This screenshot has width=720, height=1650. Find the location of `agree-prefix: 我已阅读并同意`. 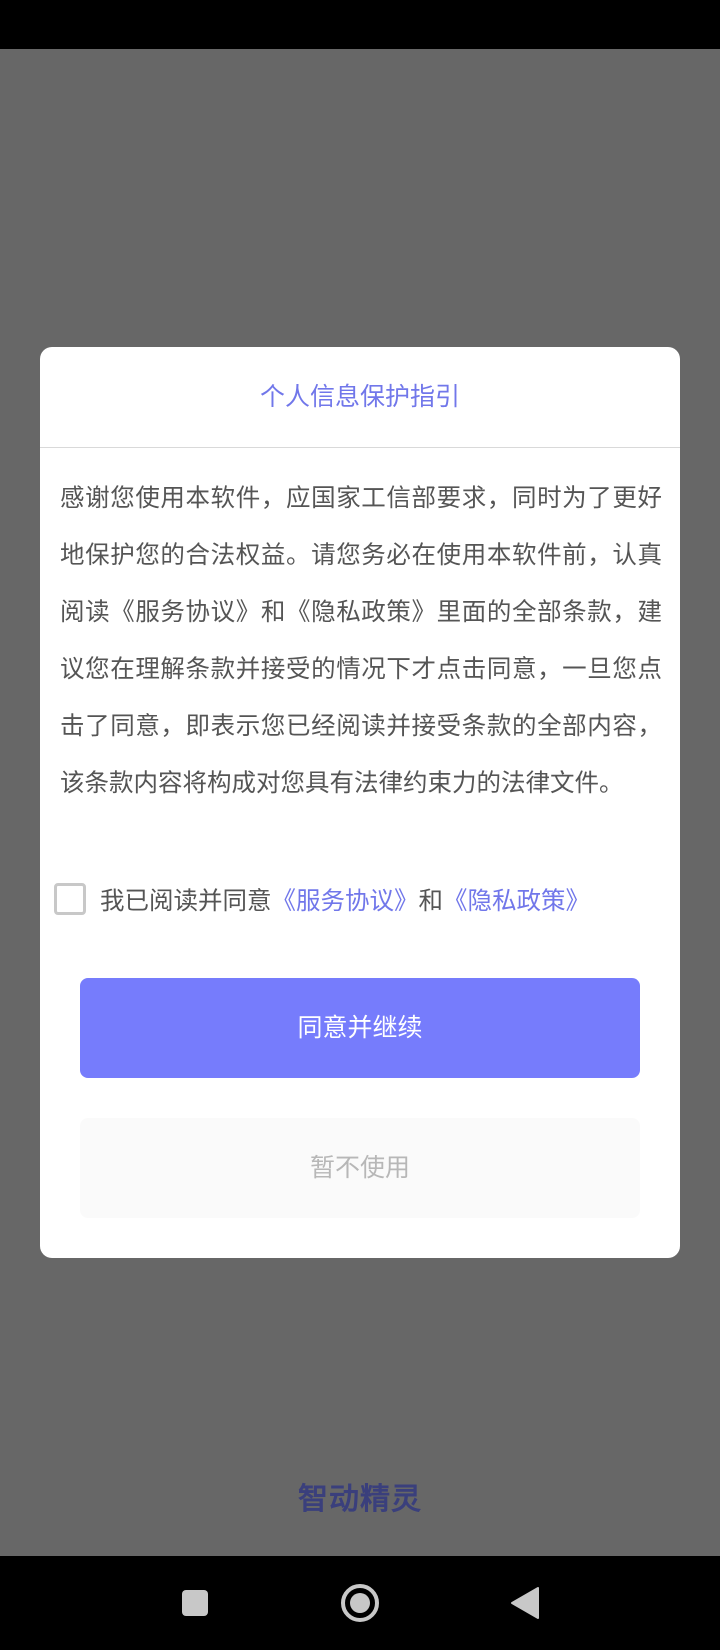

agree-prefix: 我已阅读并同意 is located at coordinates (186, 900).